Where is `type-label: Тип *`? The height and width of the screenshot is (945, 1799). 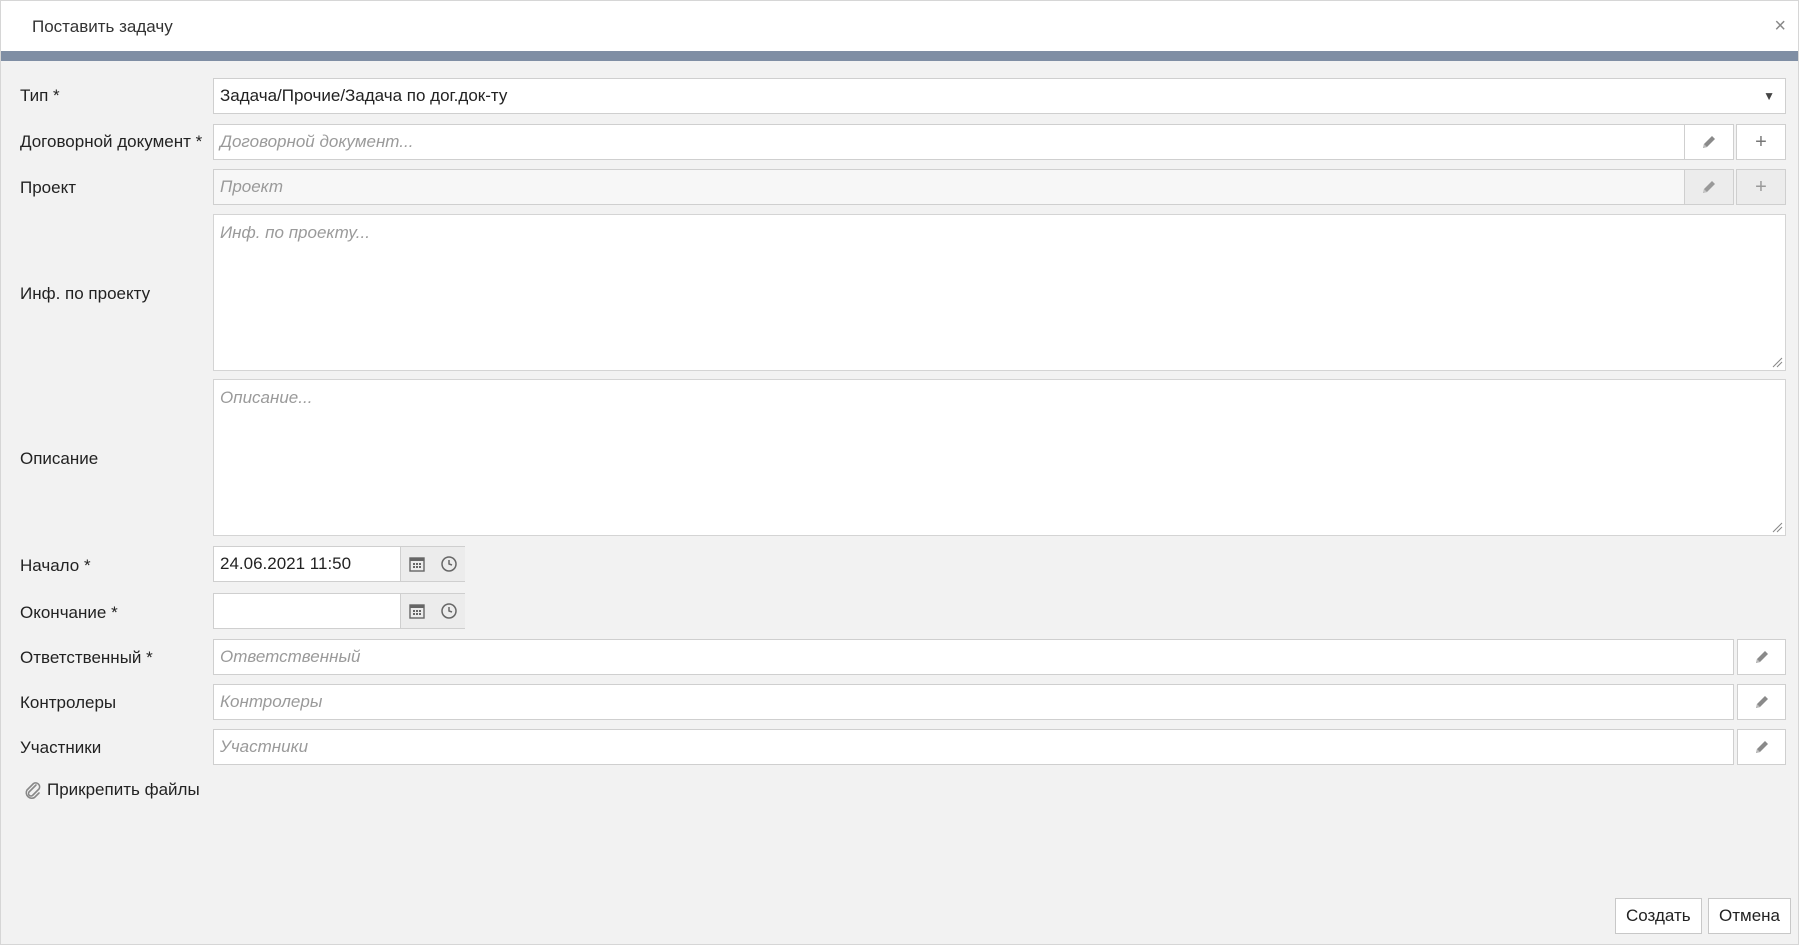
type-label: Тип * is located at coordinates (40, 95).